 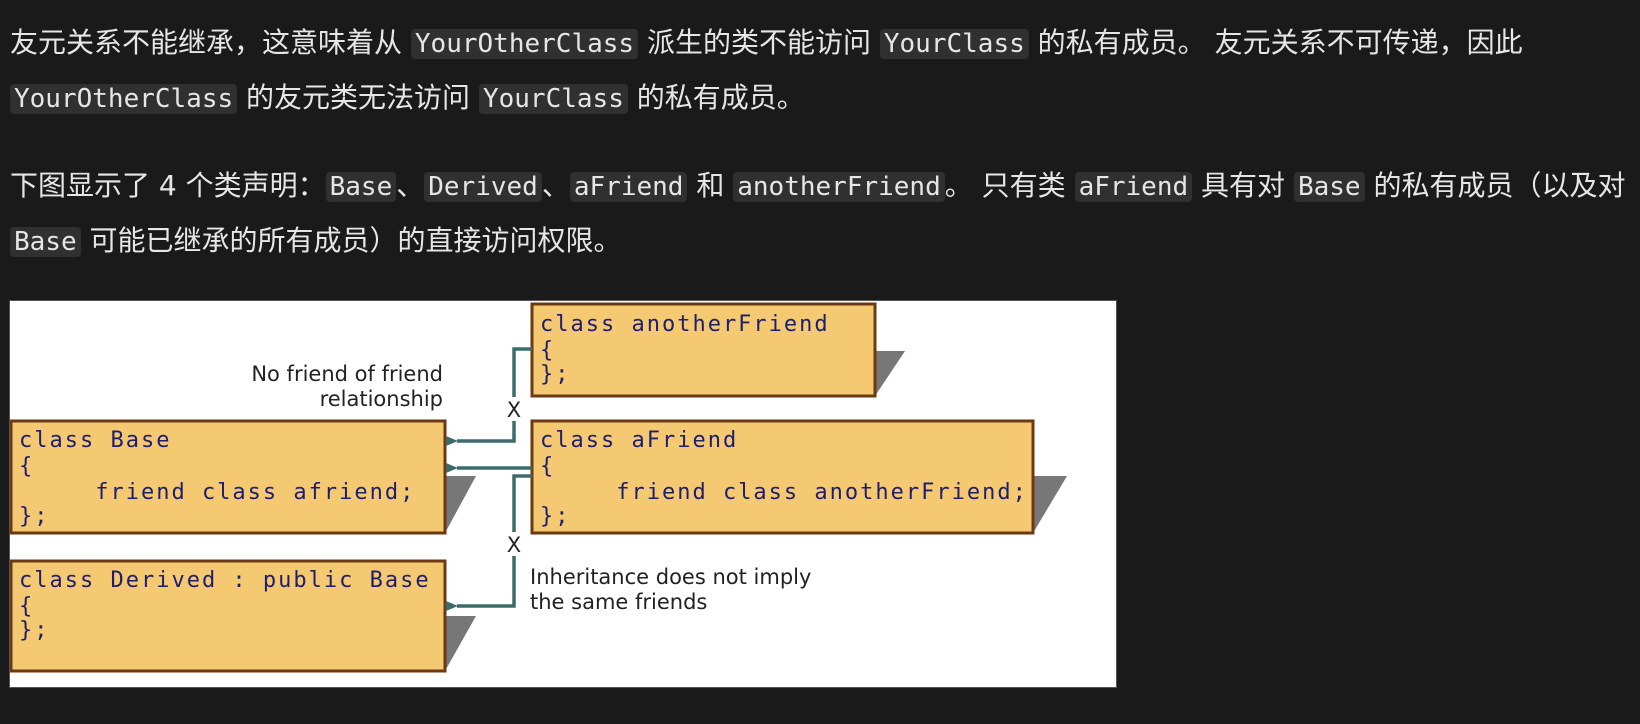 I want to click on text: 的私有成员。, so click(x=716, y=97).